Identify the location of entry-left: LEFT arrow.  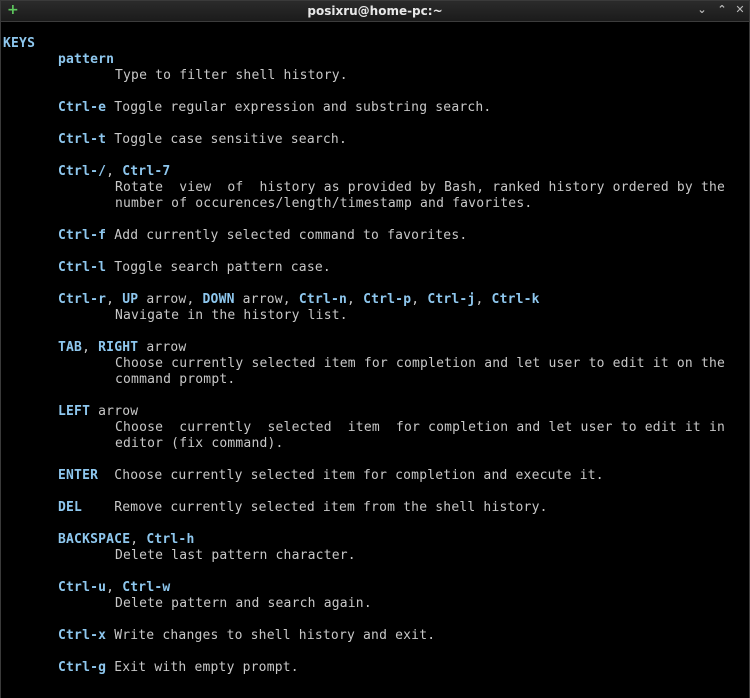
(98, 412).